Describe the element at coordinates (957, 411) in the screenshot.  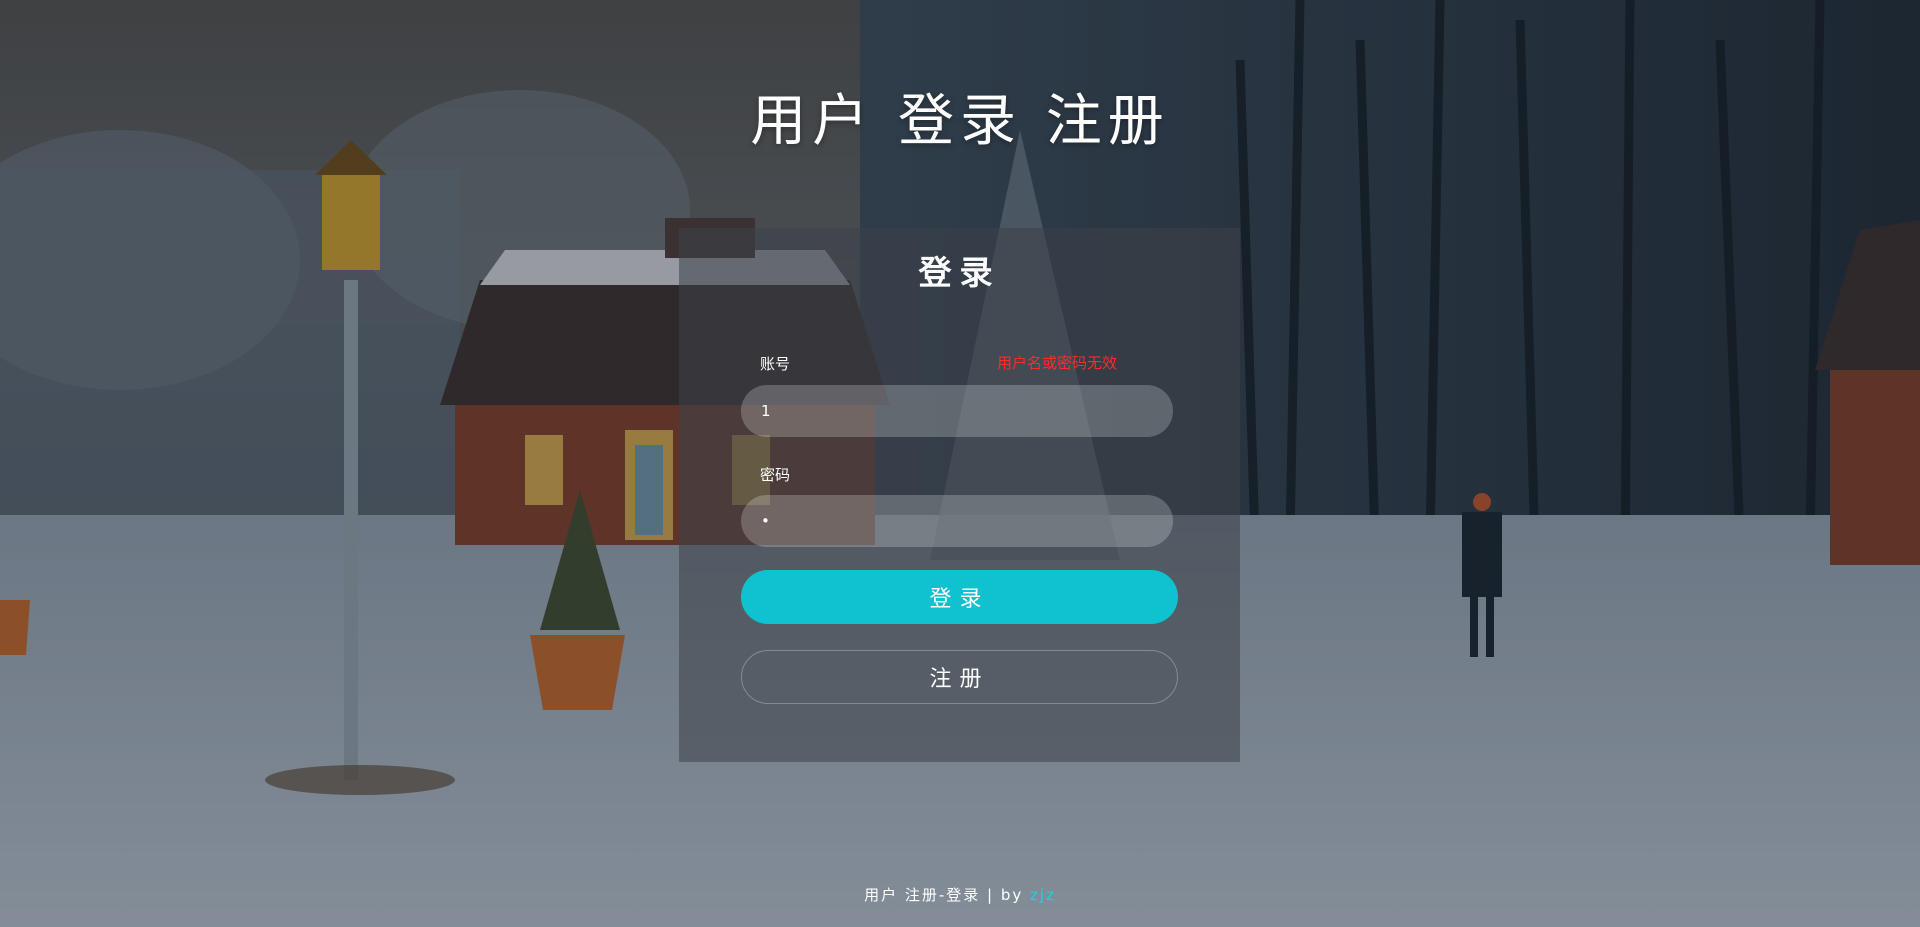
I see `account-input` at that location.